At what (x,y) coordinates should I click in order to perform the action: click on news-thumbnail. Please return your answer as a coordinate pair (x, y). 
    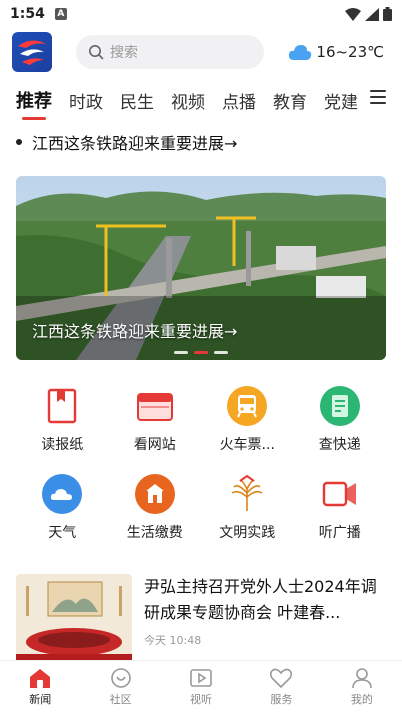
    Looking at the image, I should click on (74, 619).